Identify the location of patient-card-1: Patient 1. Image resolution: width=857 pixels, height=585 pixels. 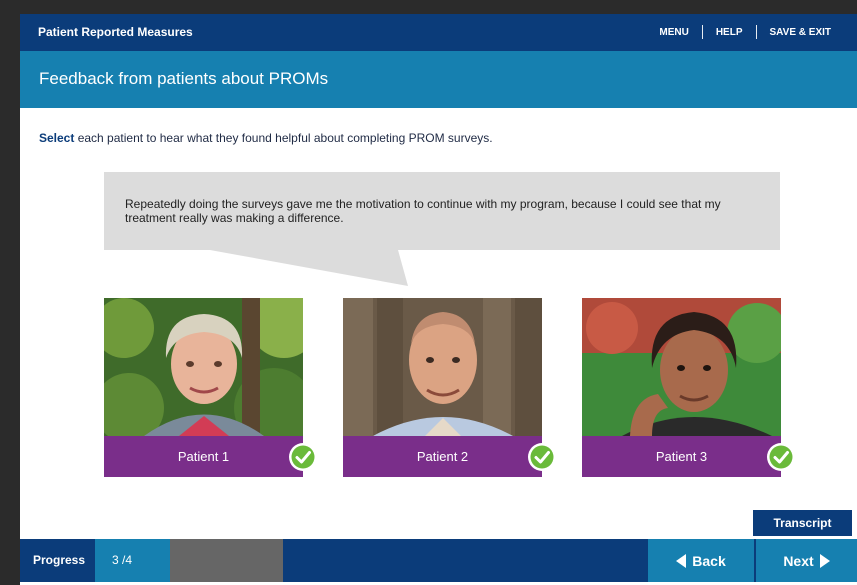
(210, 389).